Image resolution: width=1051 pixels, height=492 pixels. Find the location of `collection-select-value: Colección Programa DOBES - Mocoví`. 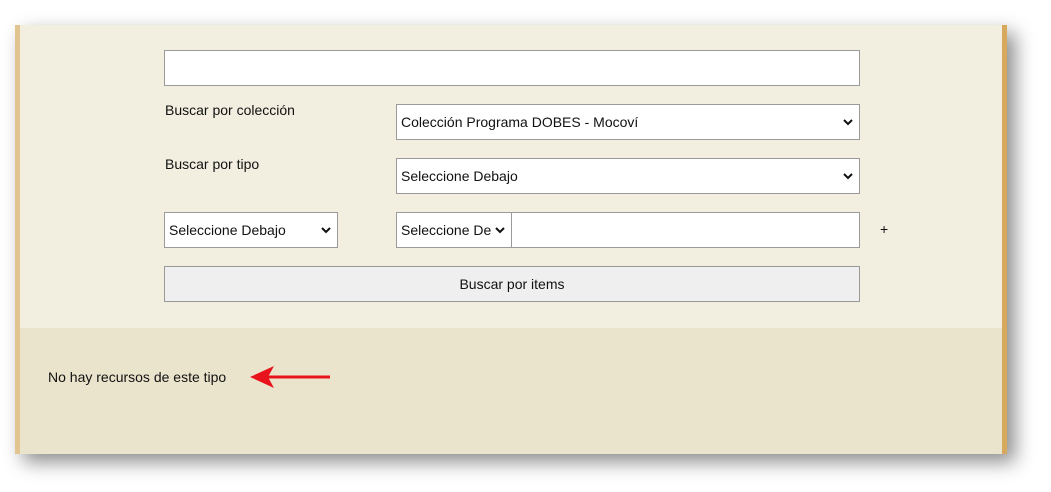

collection-select-value: Colección Programa DOBES - Mocoví is located at coordinates (520, 122).